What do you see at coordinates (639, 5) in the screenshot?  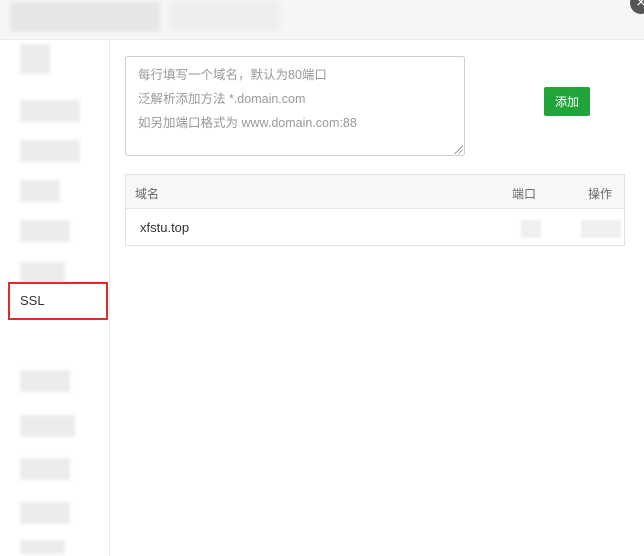 I see `close-icon: ×` at bounding box center [639, 5].